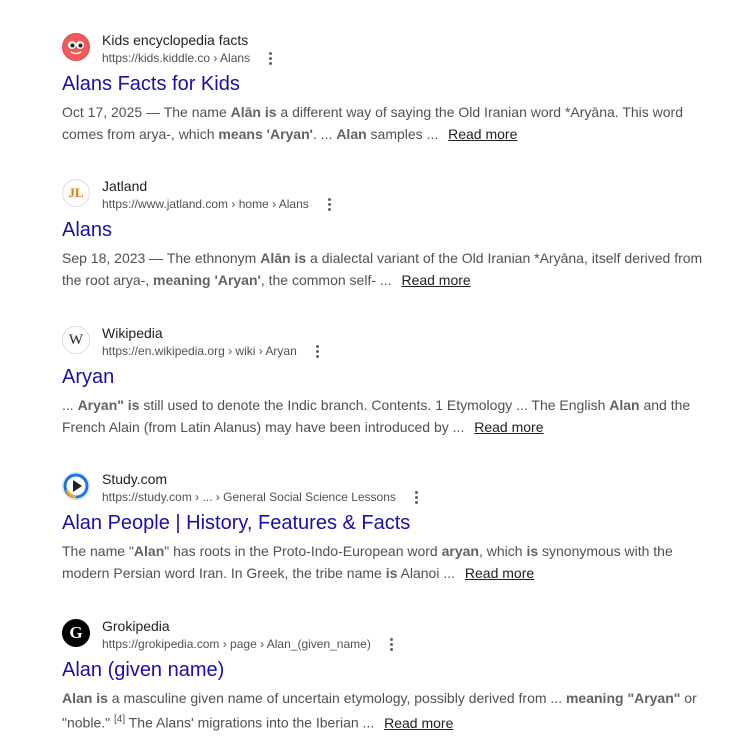 The height and width of the screenshot is (737, 739). Describe the element at coordinates (151, 84) in the screenshot. I see `result-title-link: Alans Facts for Kids` at that location.